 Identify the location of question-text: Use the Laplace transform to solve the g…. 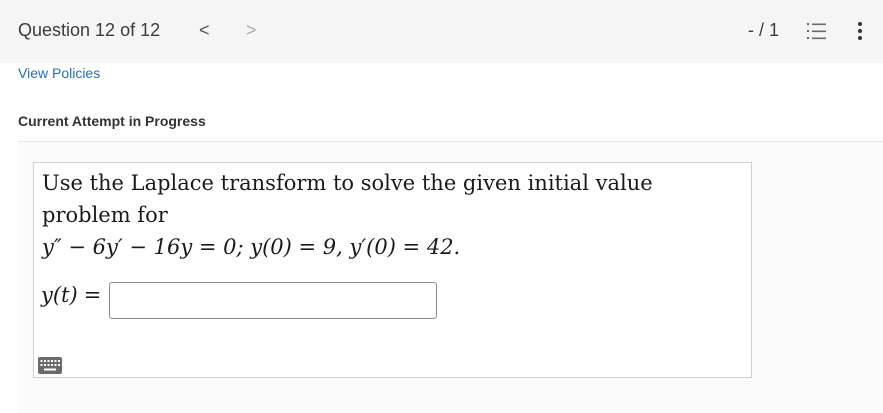
(347, 199).